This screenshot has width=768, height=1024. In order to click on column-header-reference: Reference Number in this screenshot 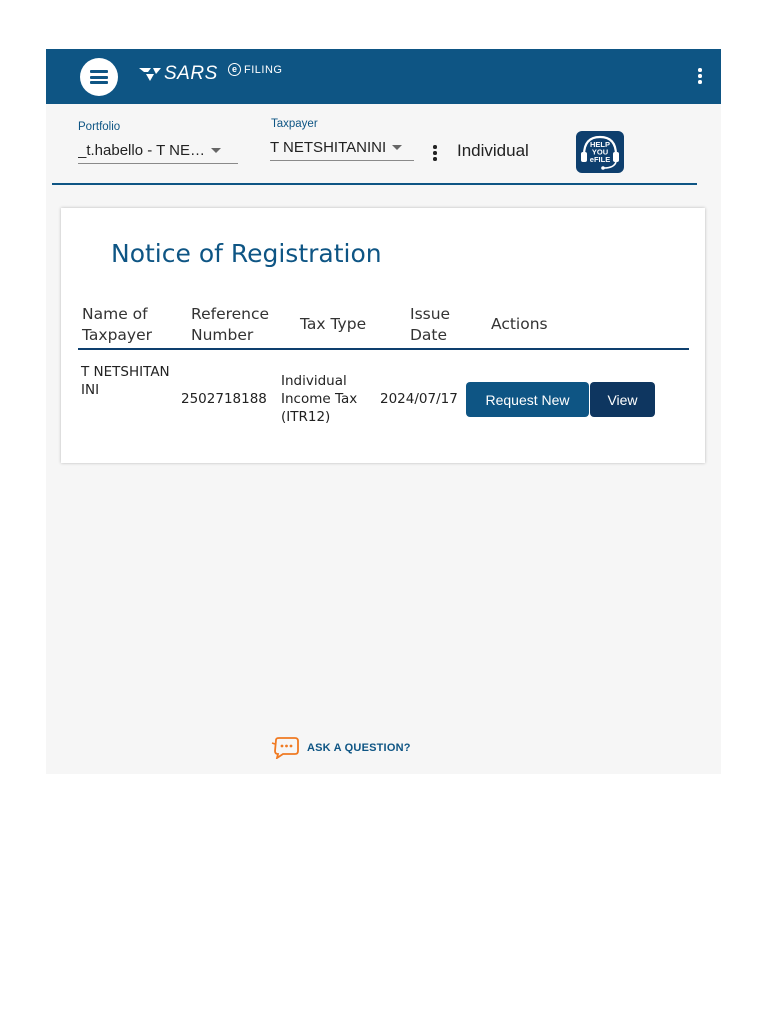, I will do `click(230, 324)`.